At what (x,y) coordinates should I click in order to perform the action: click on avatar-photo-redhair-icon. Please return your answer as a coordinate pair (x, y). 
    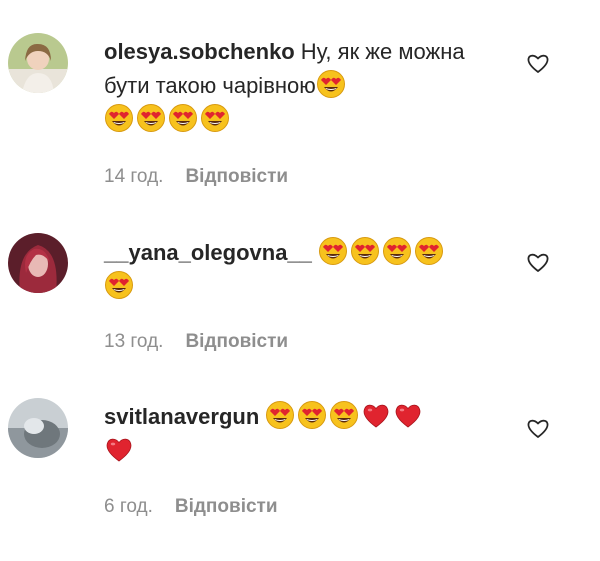
    Looking at the image, I should click on (38, 263).